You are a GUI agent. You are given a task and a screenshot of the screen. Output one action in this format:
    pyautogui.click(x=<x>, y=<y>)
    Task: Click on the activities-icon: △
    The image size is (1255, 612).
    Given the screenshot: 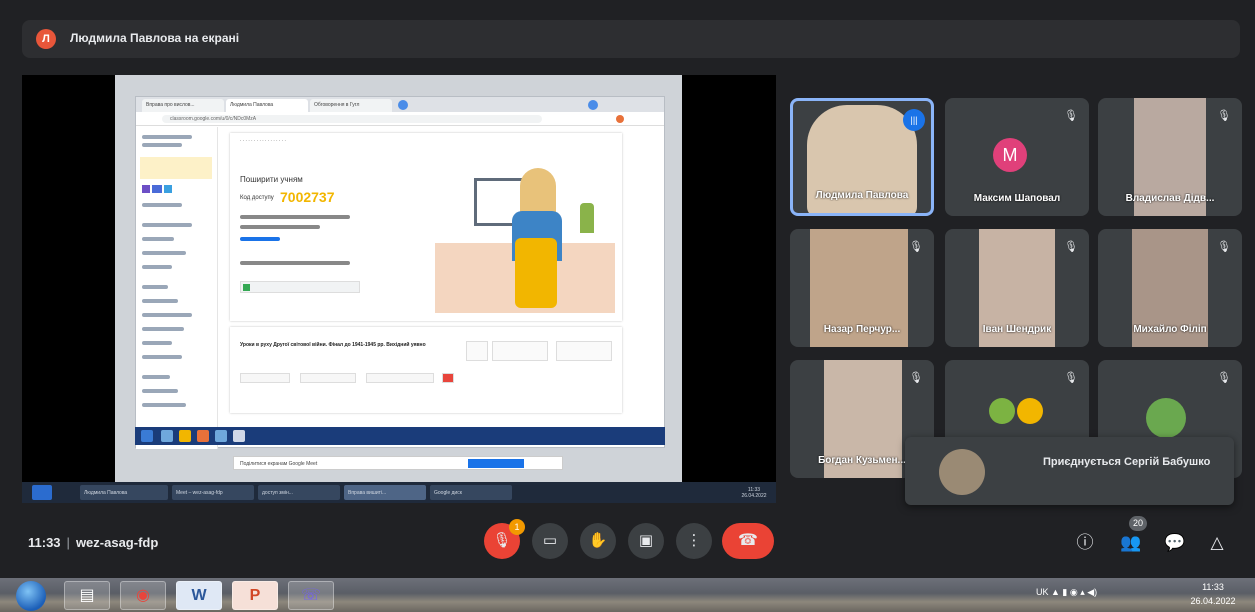 What is the action you would take?
    pyautogui.click(x=1217, y=542)
    